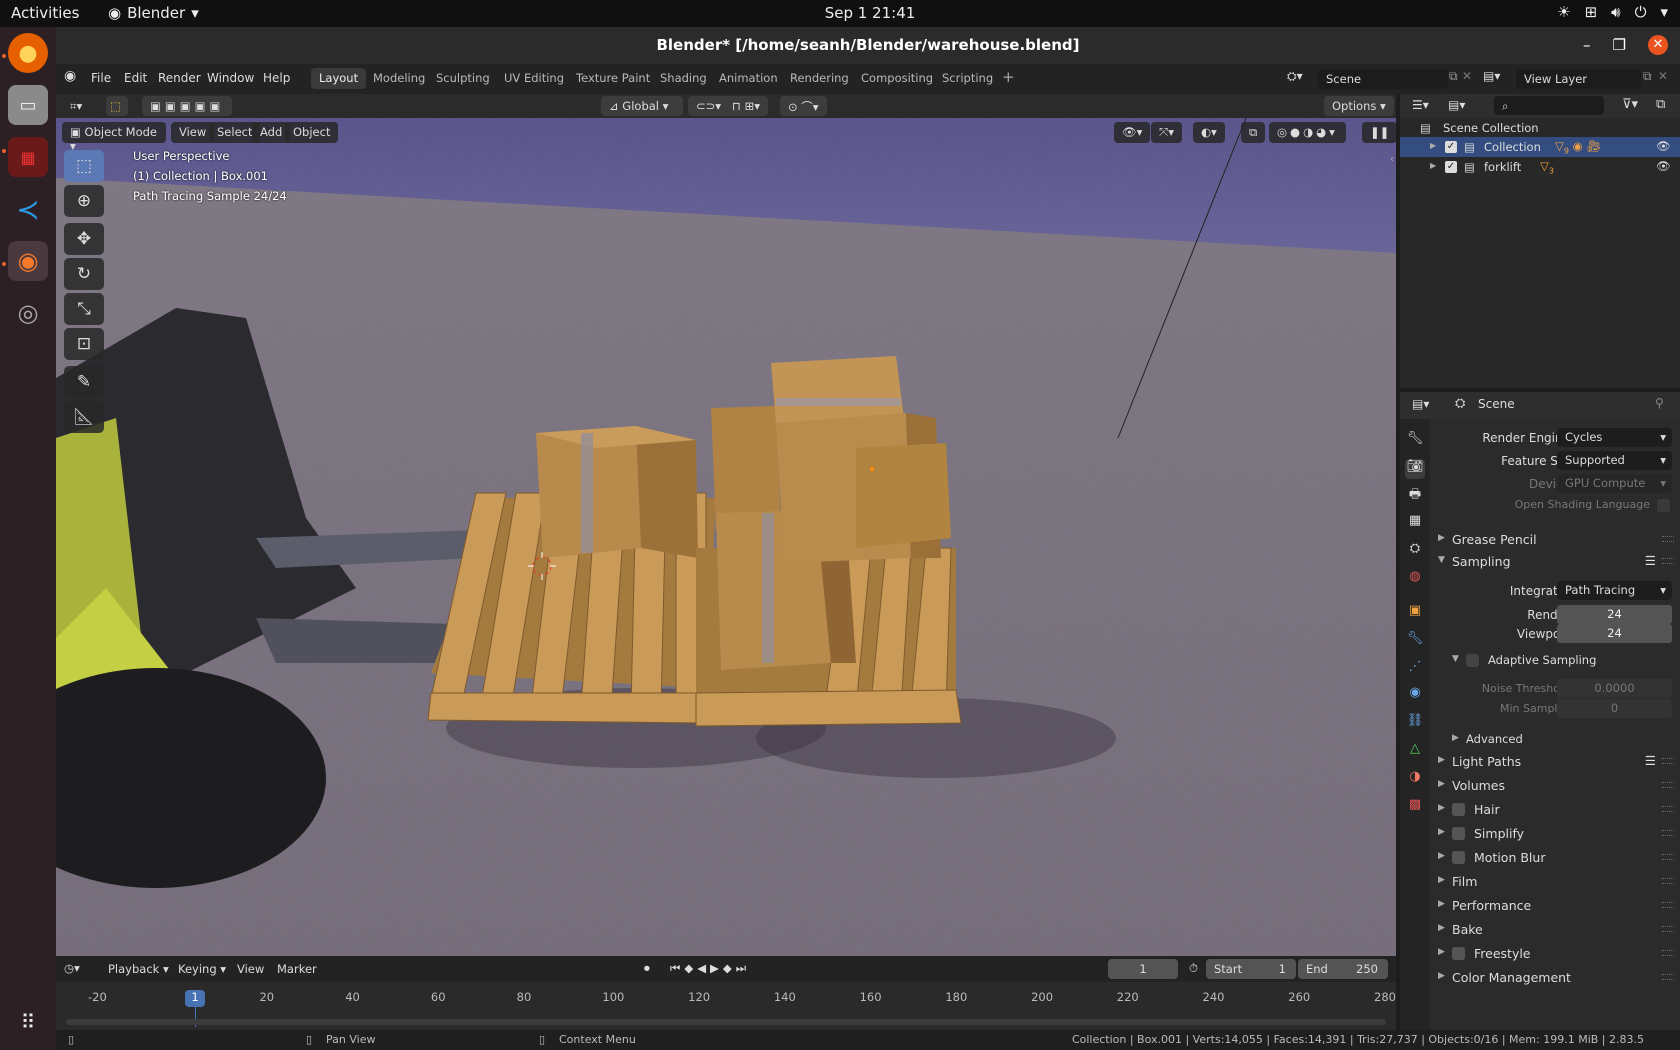 Image resolution: width=1680 pixels, height=1050 pixels. What do you see at coordinates (1453, 76) in the screenshot?
I see `new-scene-icon: ⧉` at bounding box center [1453, 76].